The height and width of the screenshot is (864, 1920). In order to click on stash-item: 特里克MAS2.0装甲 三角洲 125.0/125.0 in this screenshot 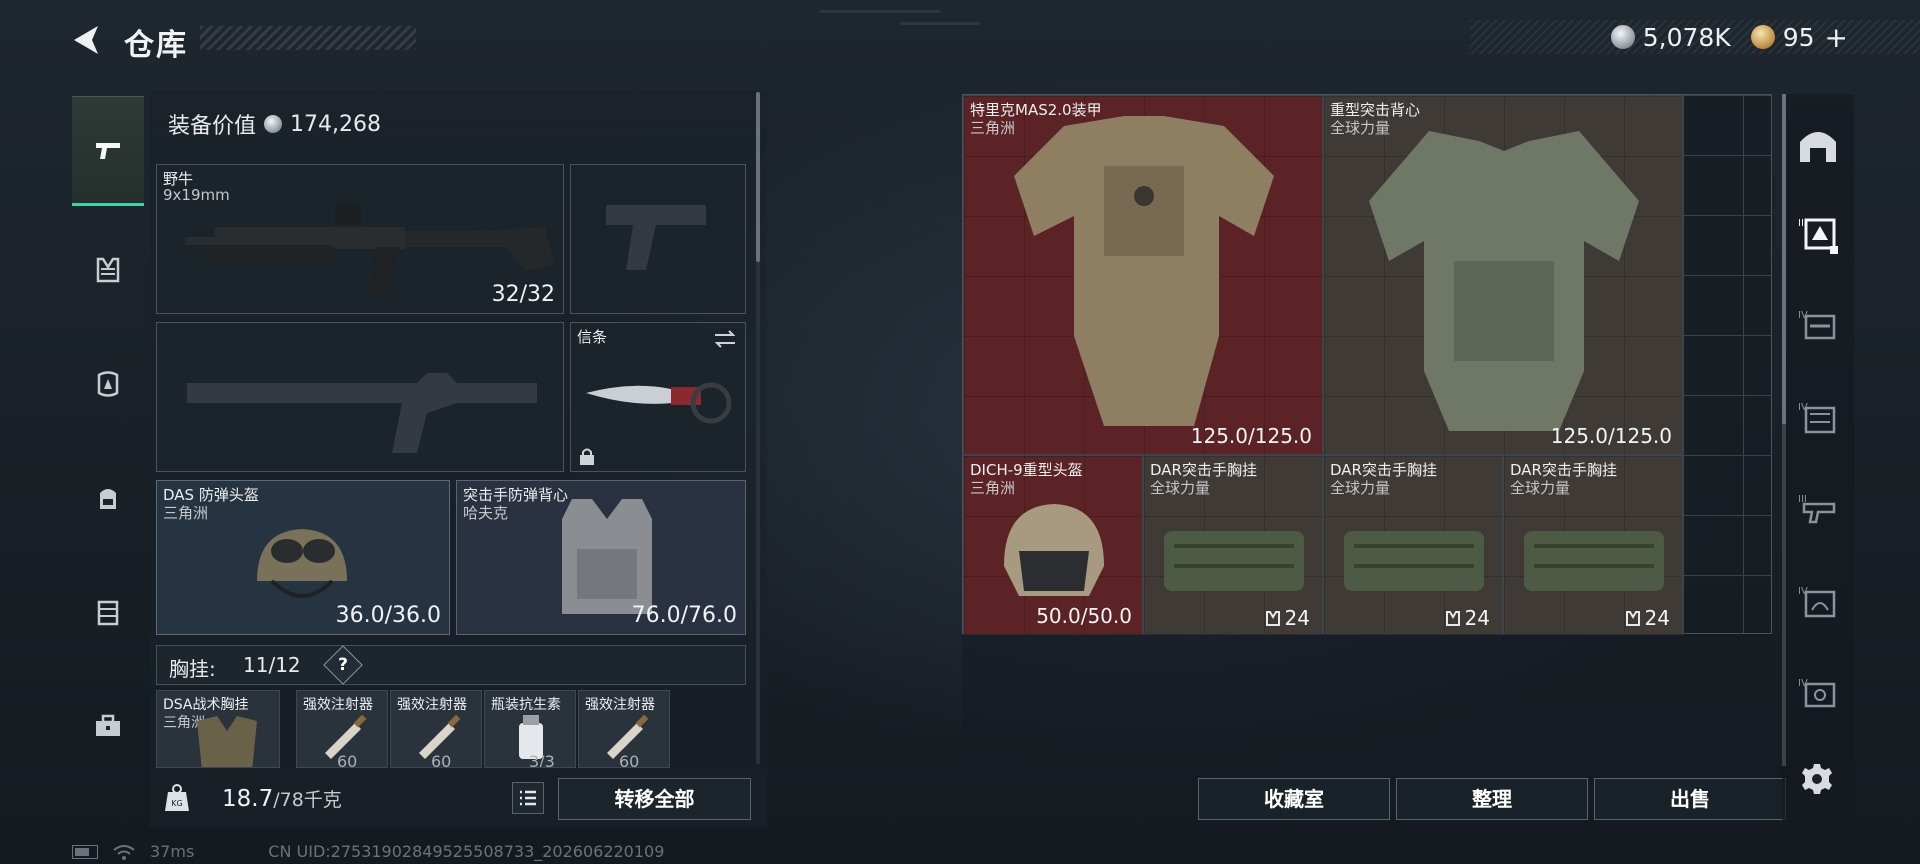, I will do `click(1143, 275)`.